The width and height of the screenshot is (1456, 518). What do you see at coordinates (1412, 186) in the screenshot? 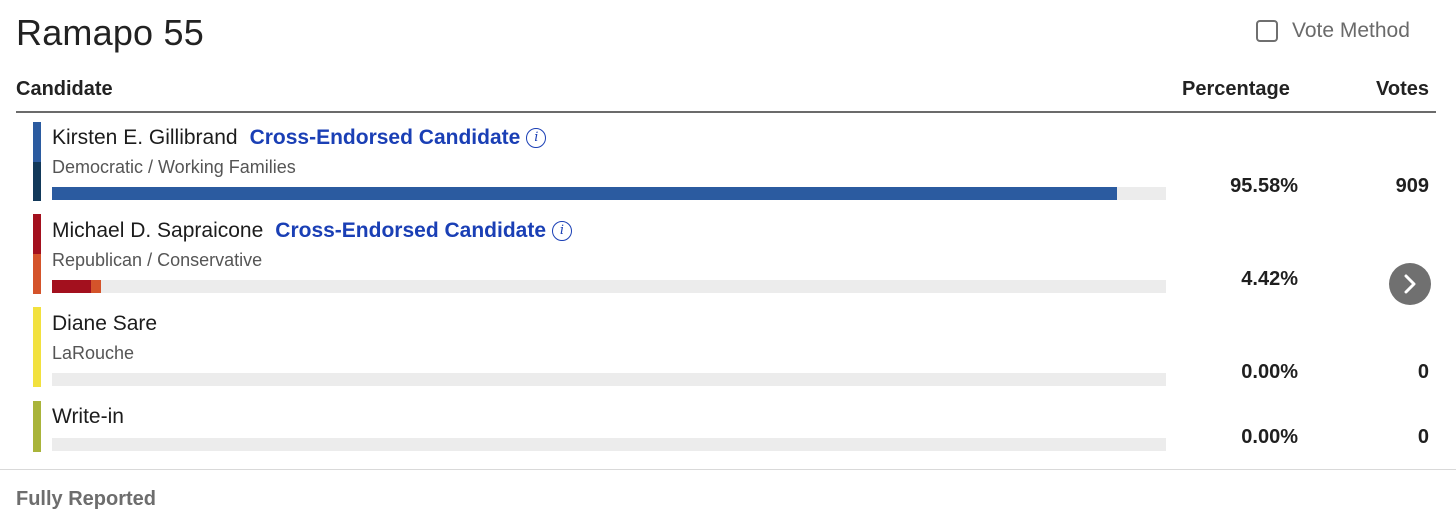
I see `candidate-votes: 909` at bounding box center [1412, 186].